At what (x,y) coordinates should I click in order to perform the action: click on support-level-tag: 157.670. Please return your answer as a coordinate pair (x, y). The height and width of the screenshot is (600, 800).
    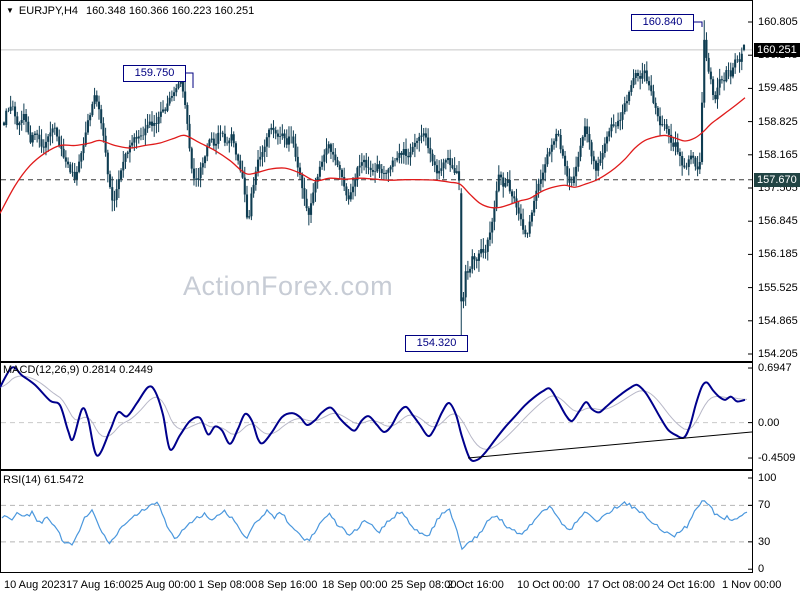
    Looking at the image, I should click on (777, 179).